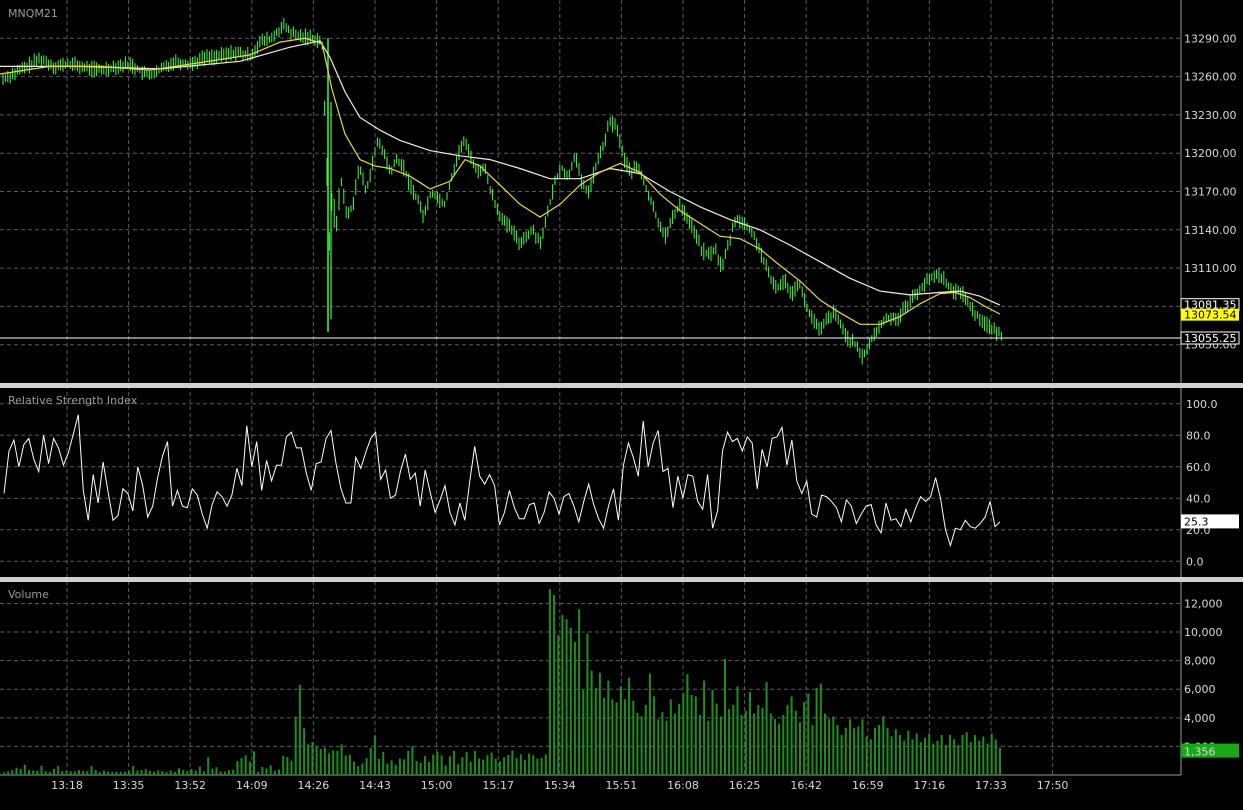 The height and width of the screenshot is (810, 1243). What do you see at coordinates (868, 785) in the screenshot?
I see `time-tick-label: 16:59` at bounding box center [868, 785].